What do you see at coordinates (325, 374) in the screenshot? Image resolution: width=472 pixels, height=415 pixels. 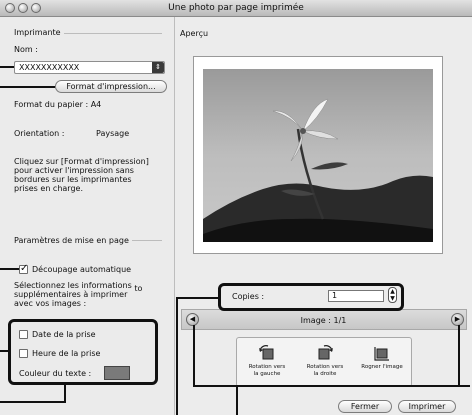 I see `tool-label: la droite` at bounding box center [325, 374].